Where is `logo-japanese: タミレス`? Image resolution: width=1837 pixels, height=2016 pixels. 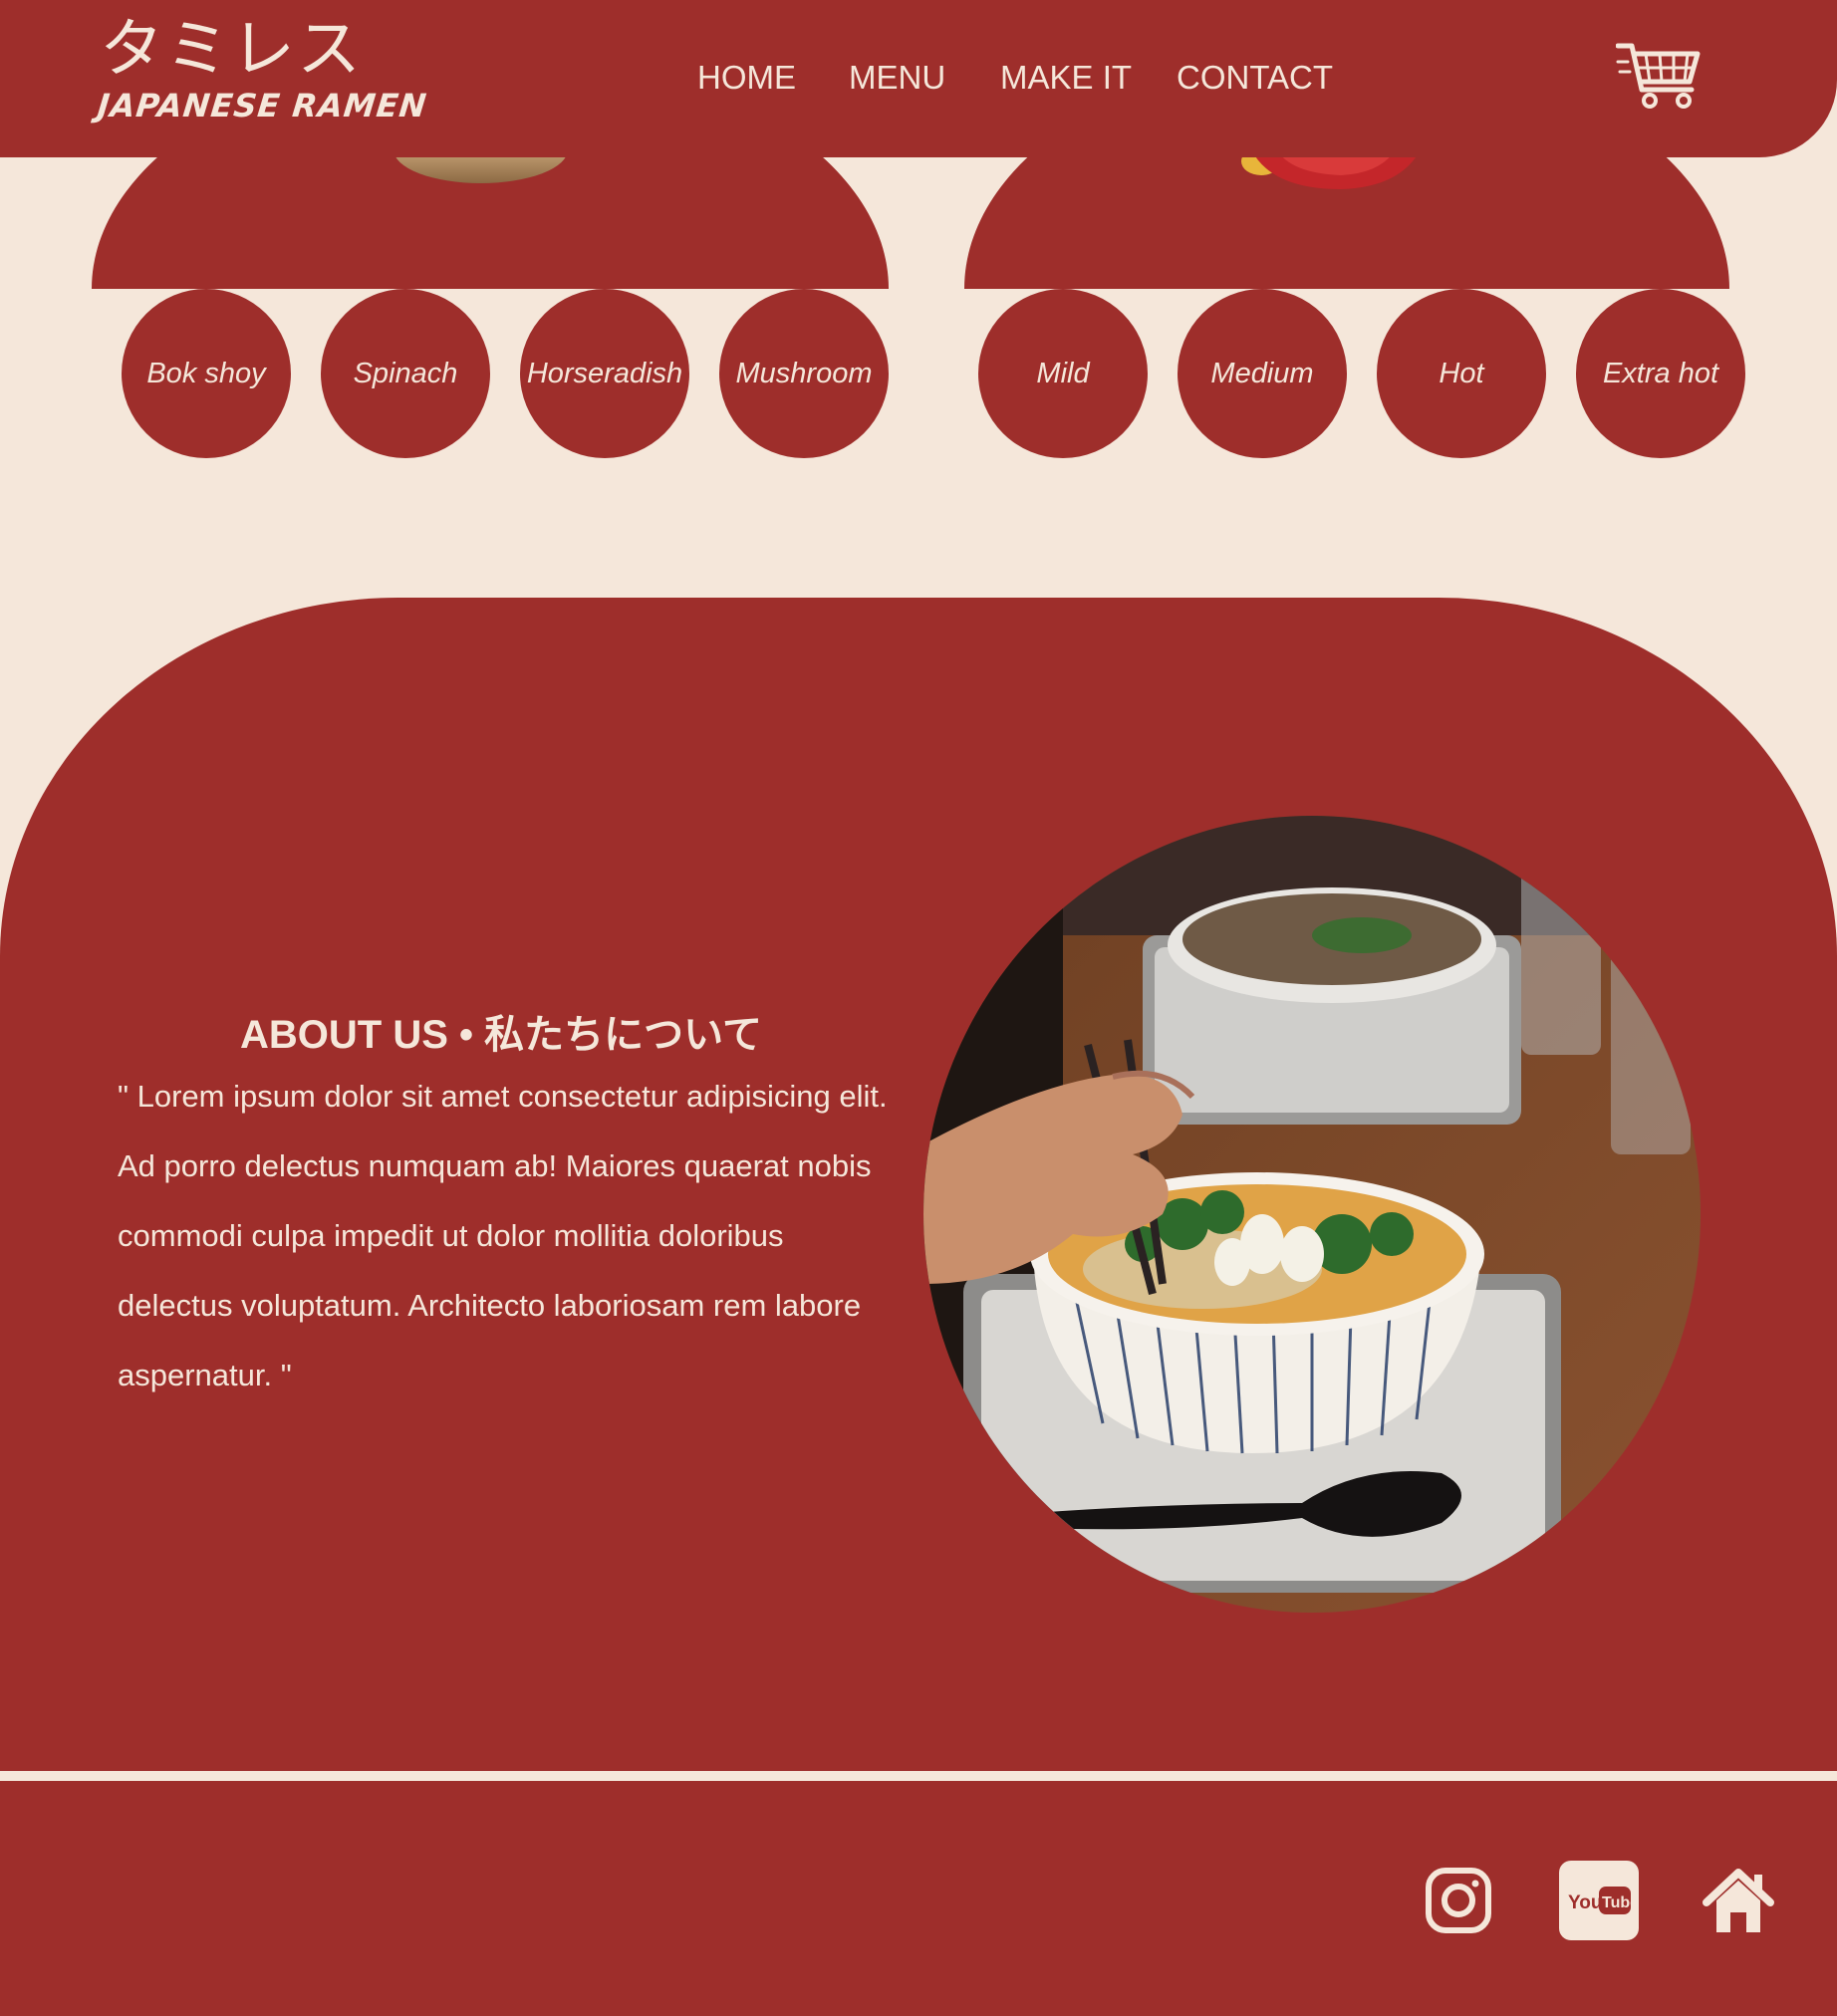
logo-japanese: タミレス is located at coordinates (231, 50).